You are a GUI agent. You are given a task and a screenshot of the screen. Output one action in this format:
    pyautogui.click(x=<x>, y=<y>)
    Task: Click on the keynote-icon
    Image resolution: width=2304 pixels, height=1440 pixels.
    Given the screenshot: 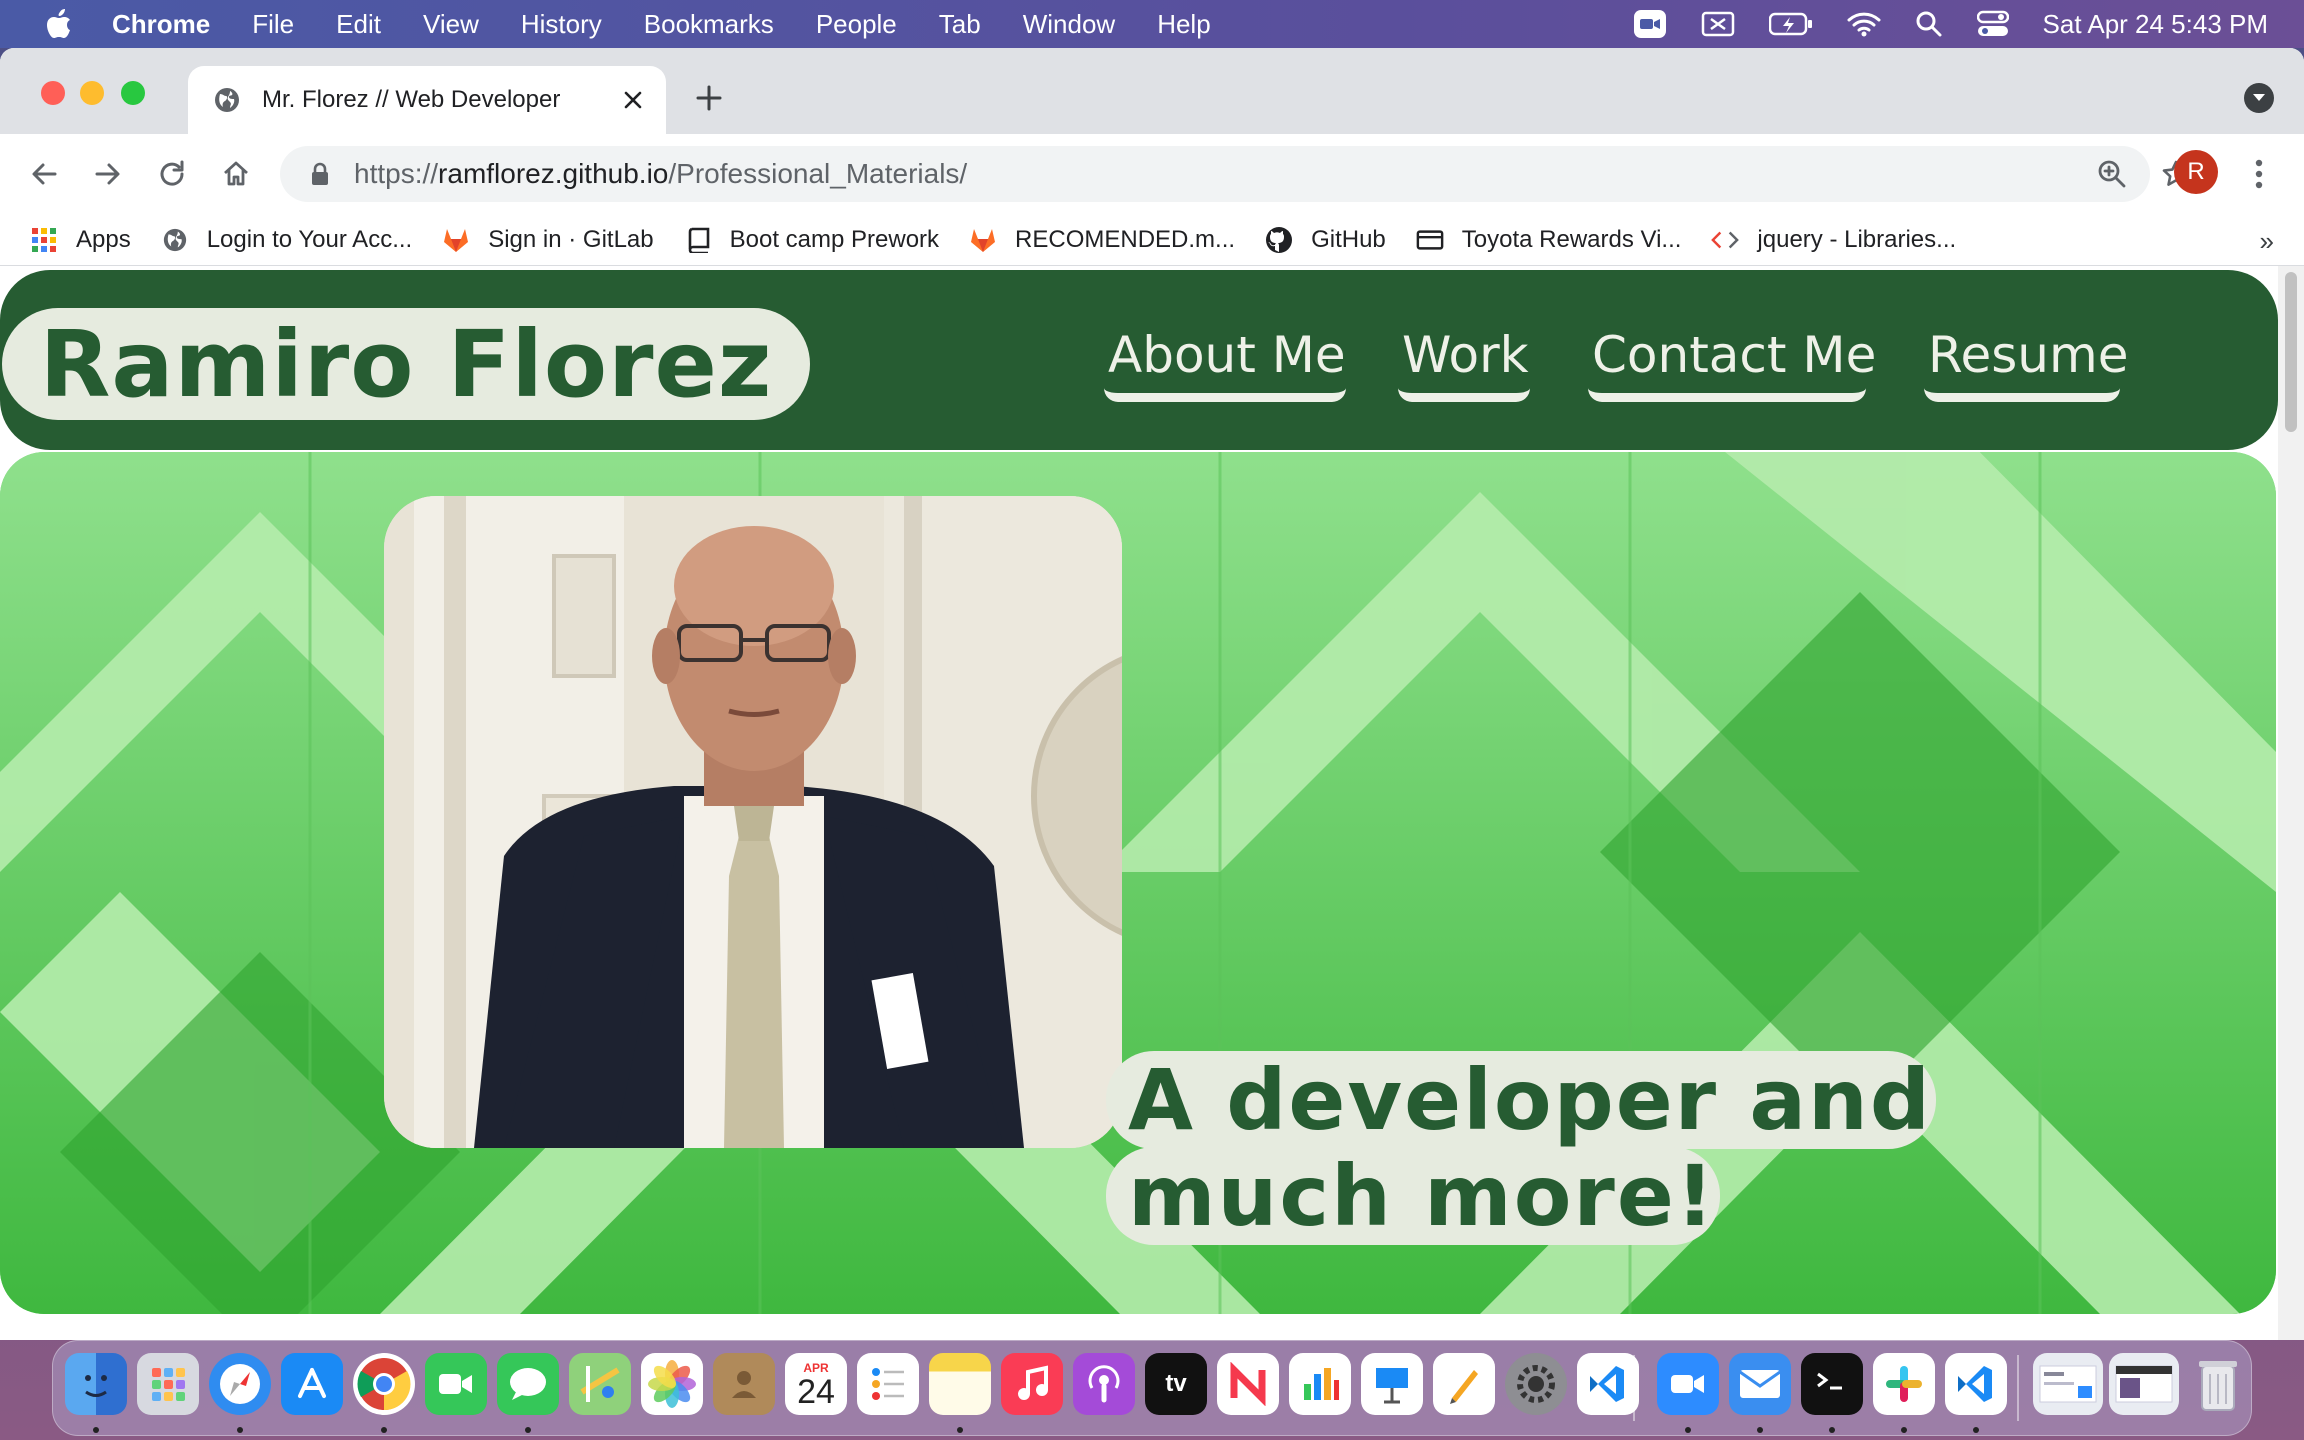 What is the action you would take?
    pyautogui.click(x=1392, y=1384)
    